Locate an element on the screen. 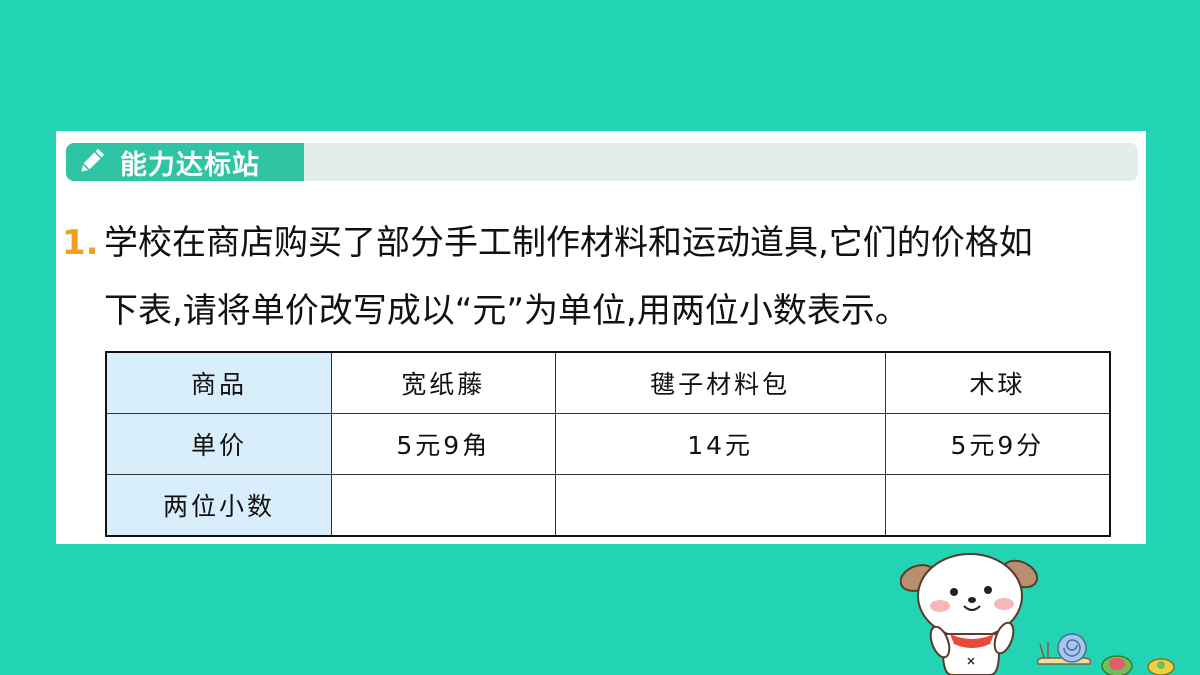 This screenshot has height=675, width=1200. question-number: 1. is located at coordinates (80, 243).